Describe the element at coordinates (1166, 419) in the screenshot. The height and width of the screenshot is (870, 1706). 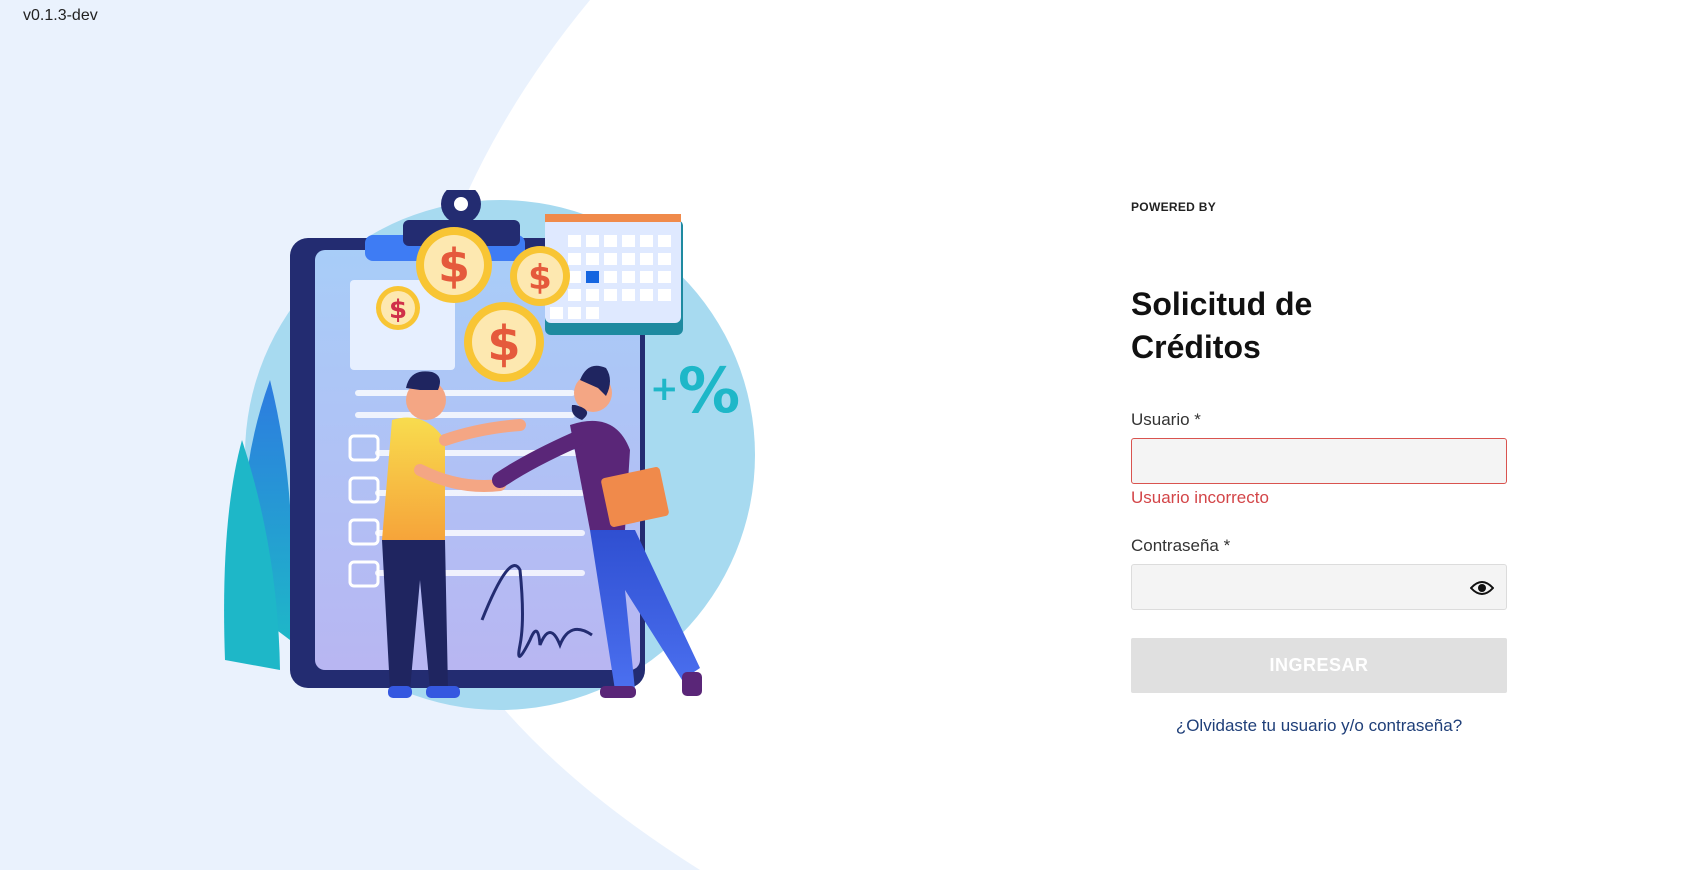
I see `username-label: Usuario *` at that location.